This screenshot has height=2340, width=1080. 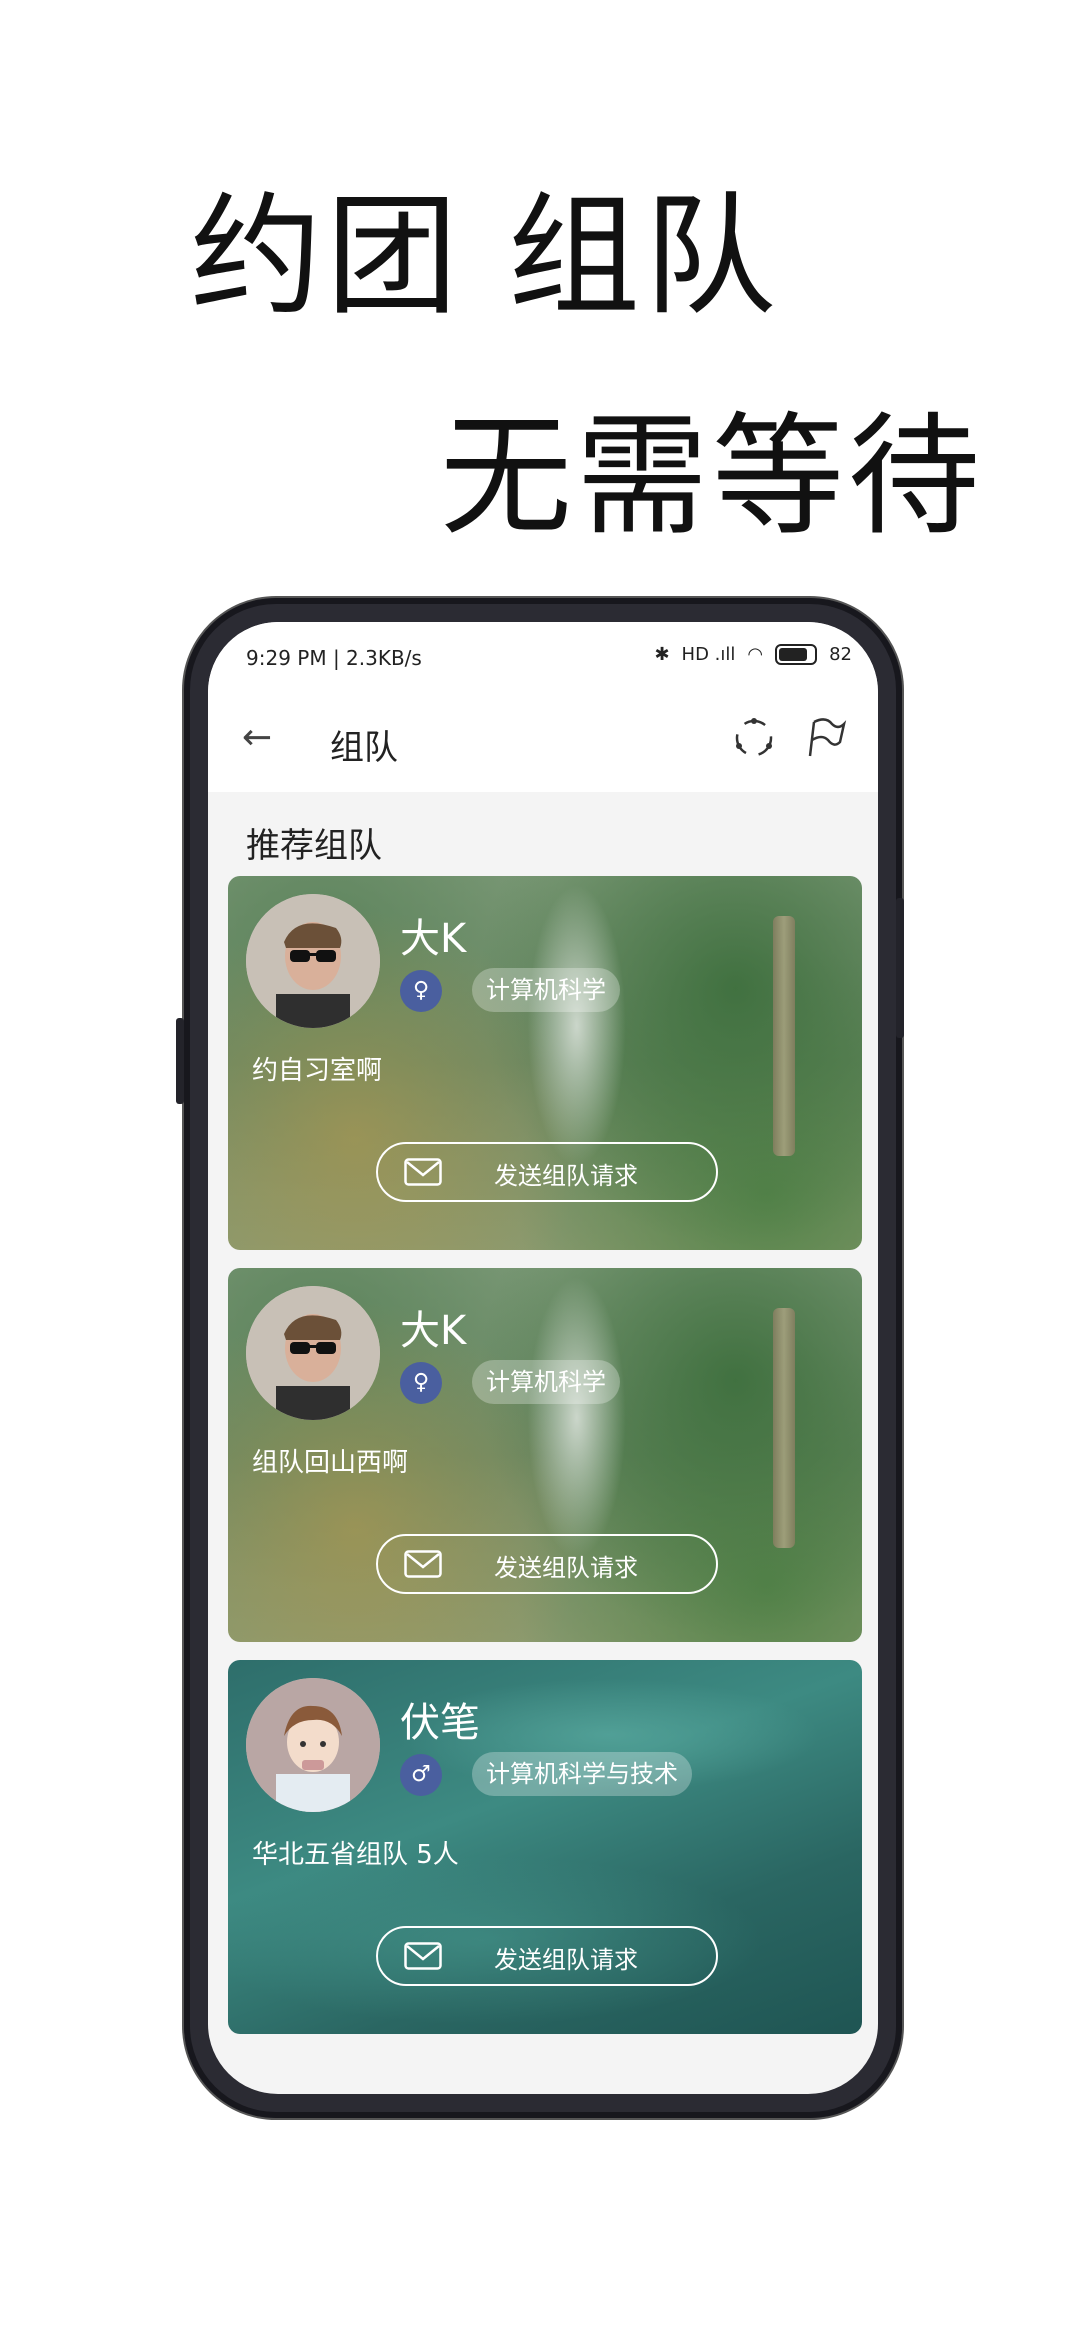 What do you see at coordinates (708, 654) in the screenshot?
I see `signal-icon: HD .ıll` at bounding box center [708, 654].